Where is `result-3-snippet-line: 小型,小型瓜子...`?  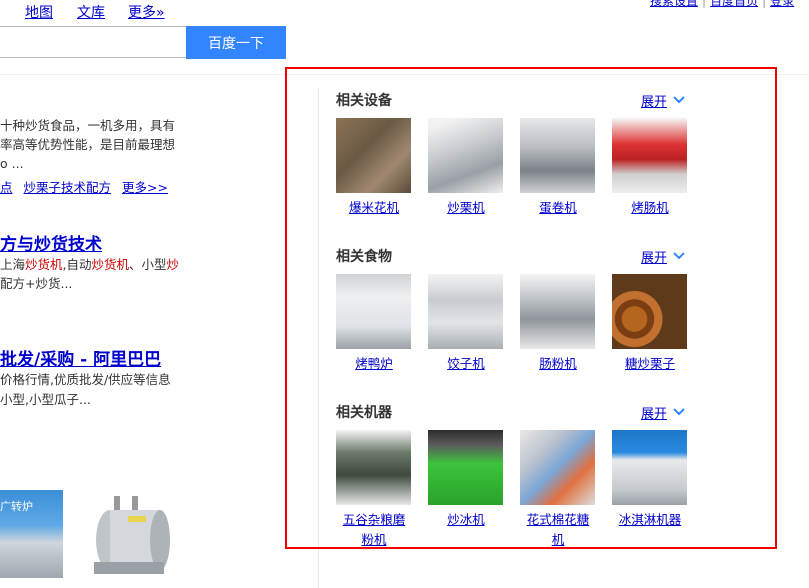 result-3-snippet-line: 小型,小型瓜子... is located at coordinates (45, 399).